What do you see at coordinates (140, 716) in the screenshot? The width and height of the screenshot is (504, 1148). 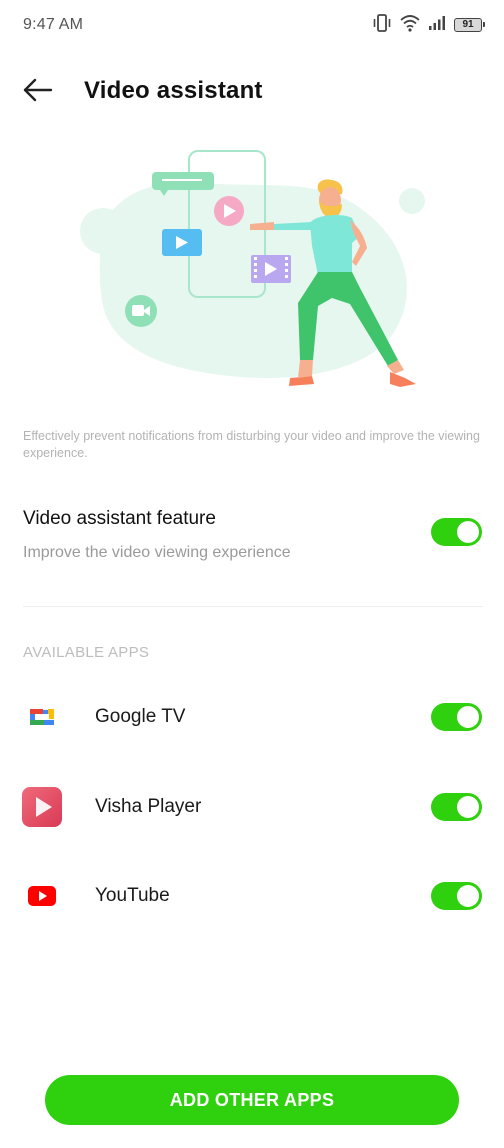 I see `app-name: Google TV` at bounding box center [140, 716].